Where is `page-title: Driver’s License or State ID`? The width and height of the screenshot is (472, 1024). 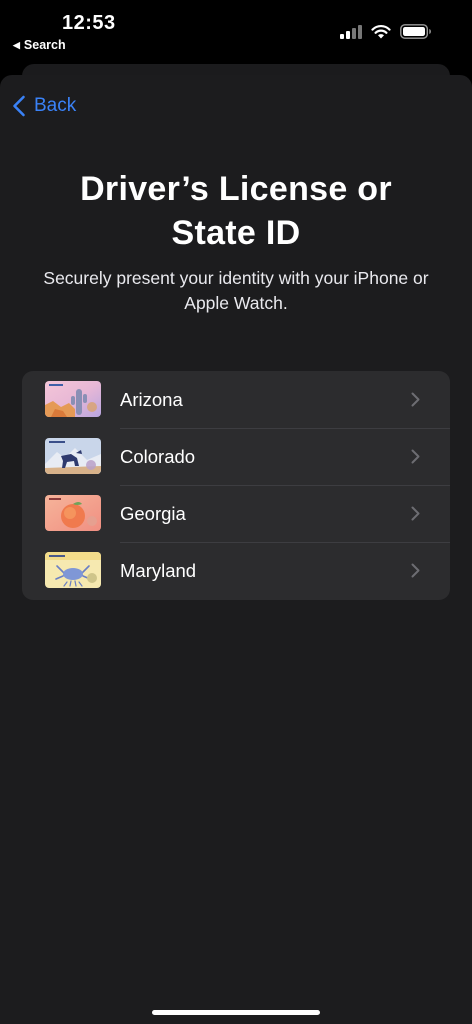
page-title: Driver’s License or State ID is located at coordinates (236, 211).